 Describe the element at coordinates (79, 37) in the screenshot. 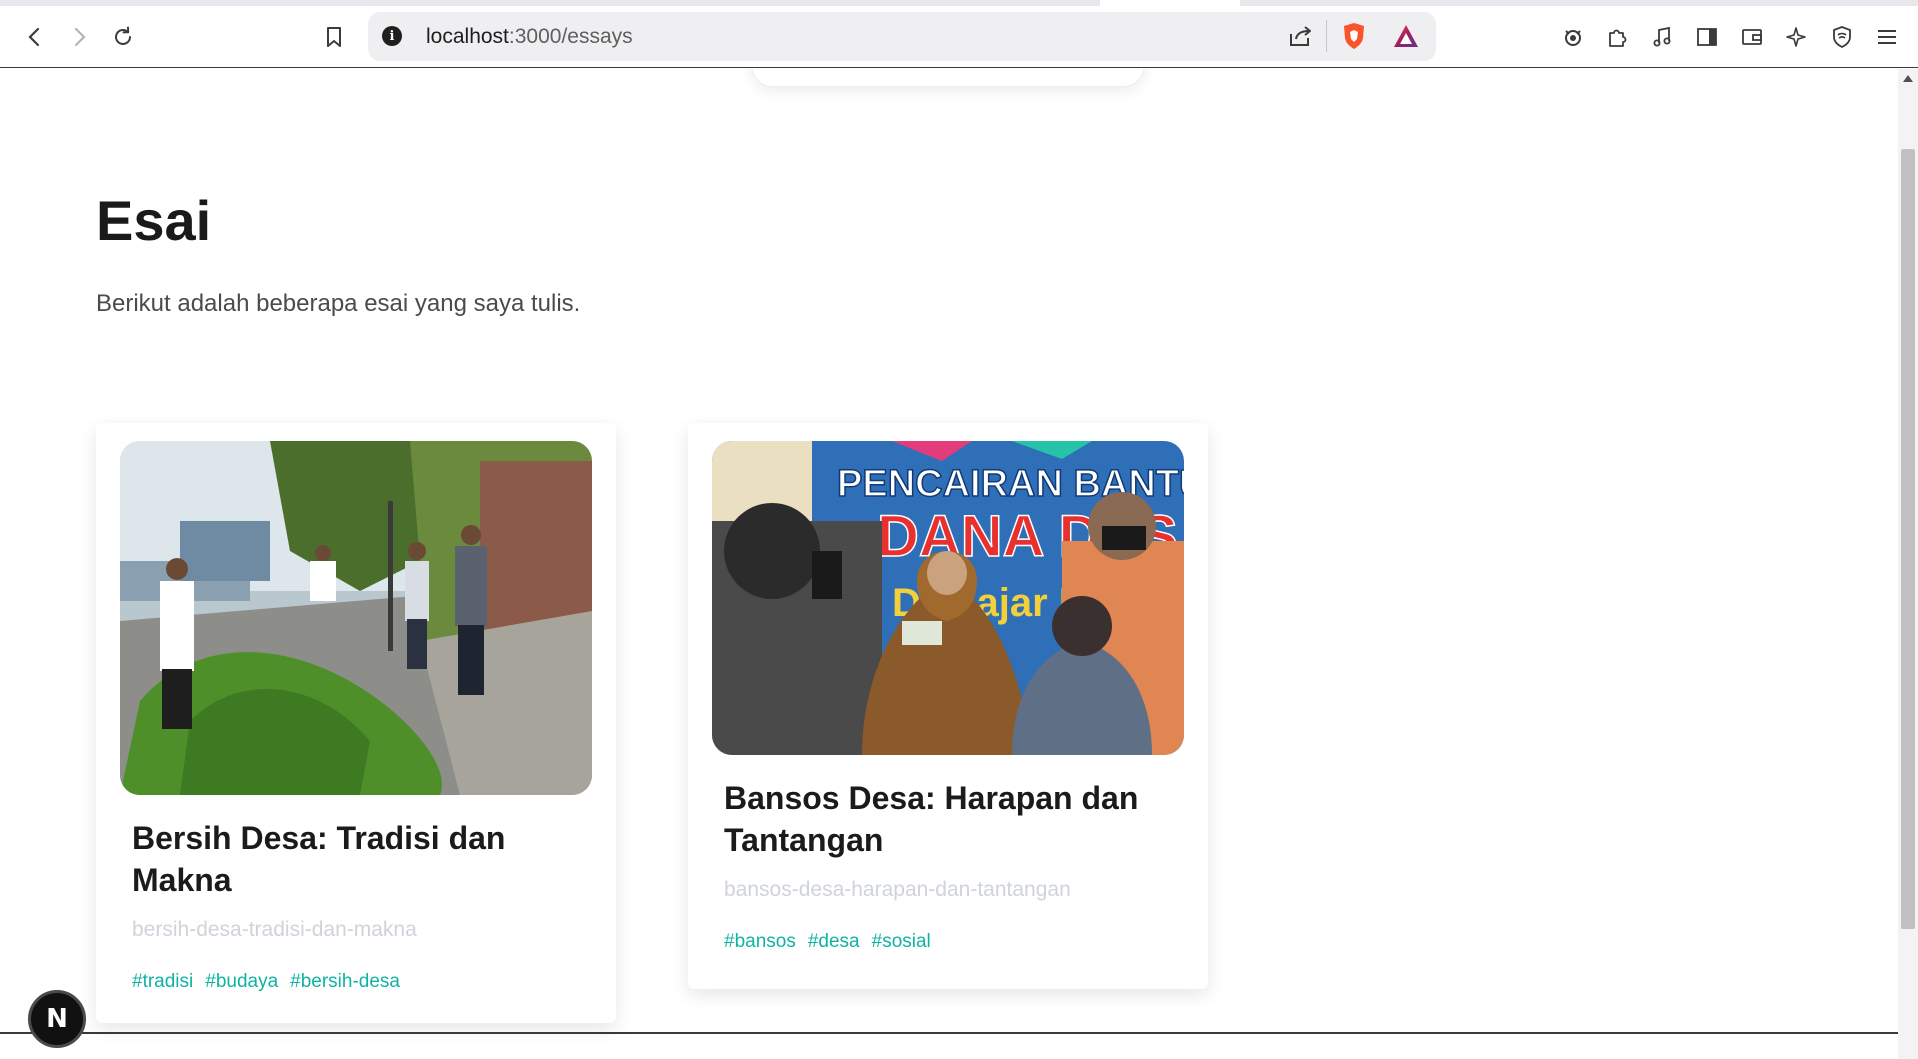

I see `forward-icon` at that location.